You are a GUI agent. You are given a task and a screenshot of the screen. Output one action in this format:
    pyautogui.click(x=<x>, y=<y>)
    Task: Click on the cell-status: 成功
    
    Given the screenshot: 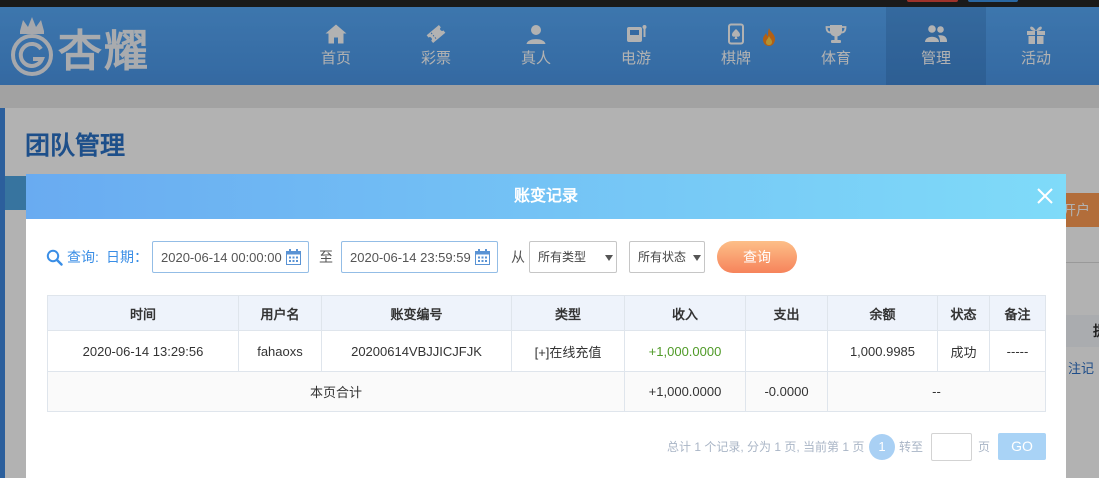 What is the action you would take?
    pyautogui.click(x=963, y=351)
    